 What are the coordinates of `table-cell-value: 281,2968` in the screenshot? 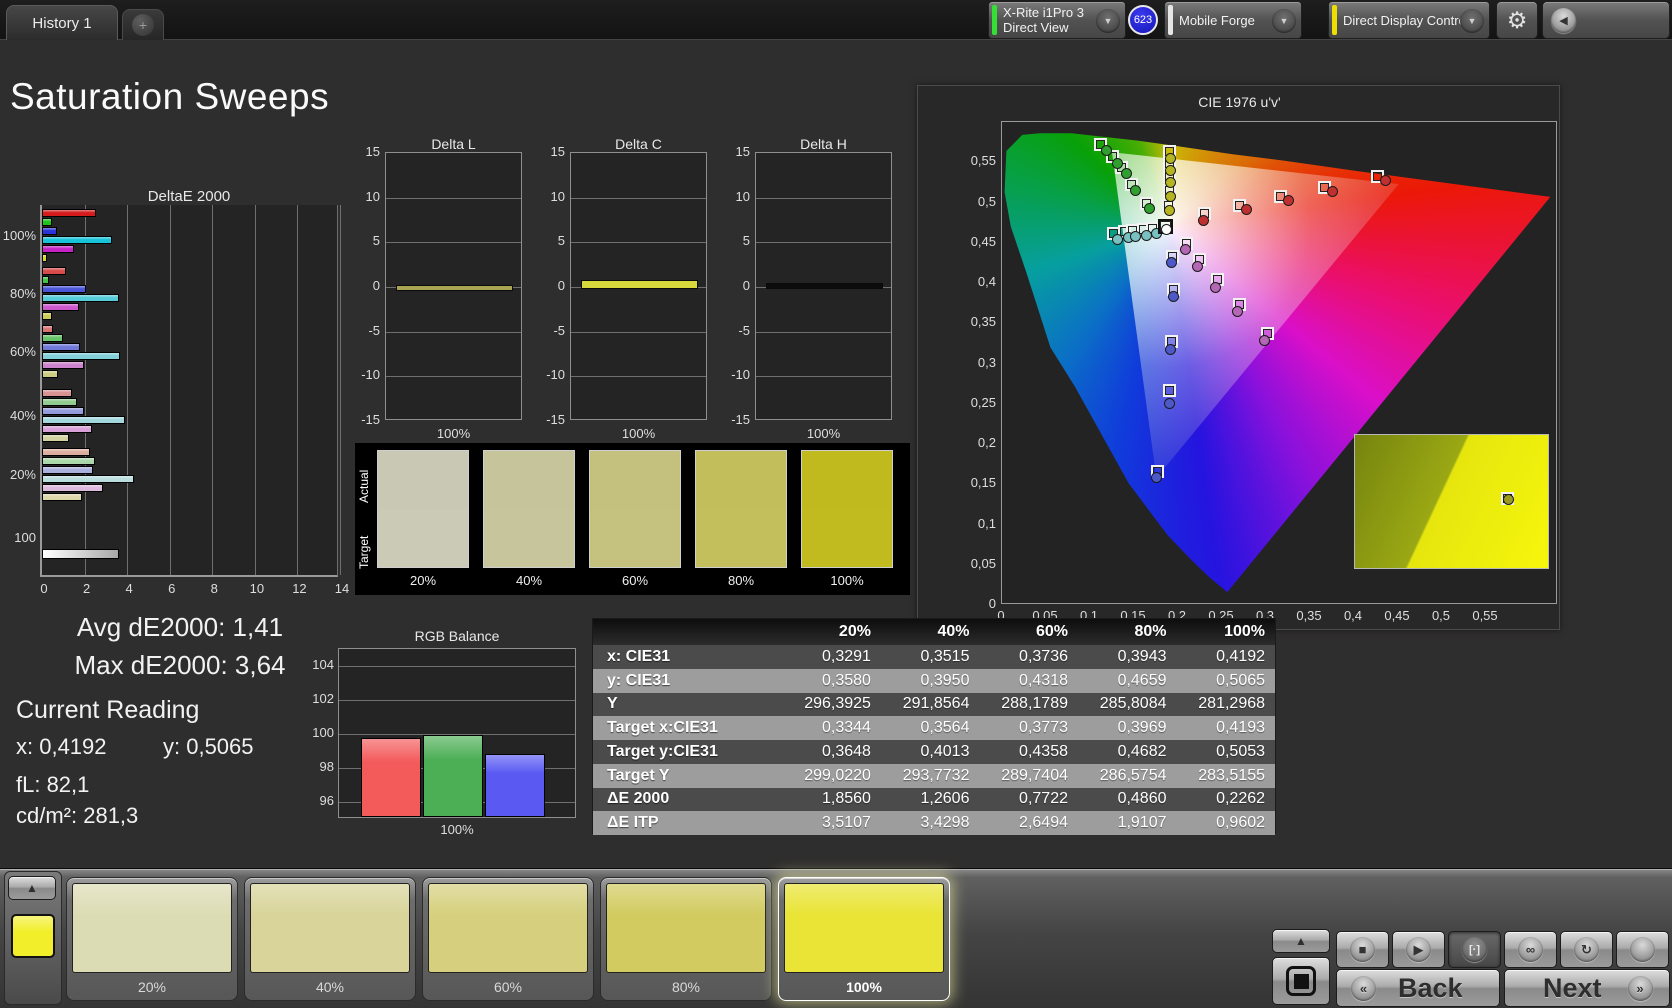 It's located at (1232, 704).